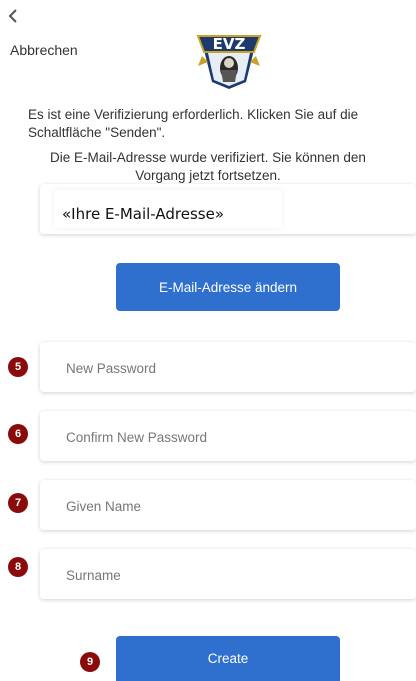  I want to click on given-name-field, so click(228, 505).